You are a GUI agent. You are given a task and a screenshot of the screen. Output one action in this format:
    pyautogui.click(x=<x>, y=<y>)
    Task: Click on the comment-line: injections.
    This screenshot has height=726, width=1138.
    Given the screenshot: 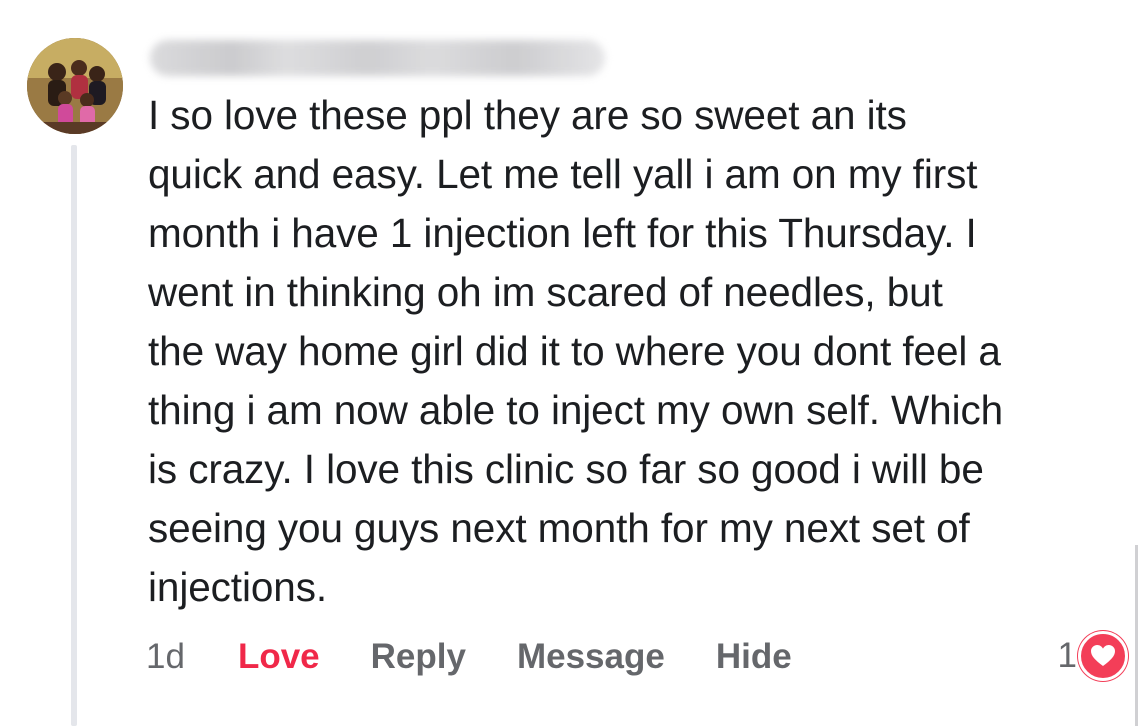 What is the action you would take?
    pyautogui.click(x=237, y=587)
    